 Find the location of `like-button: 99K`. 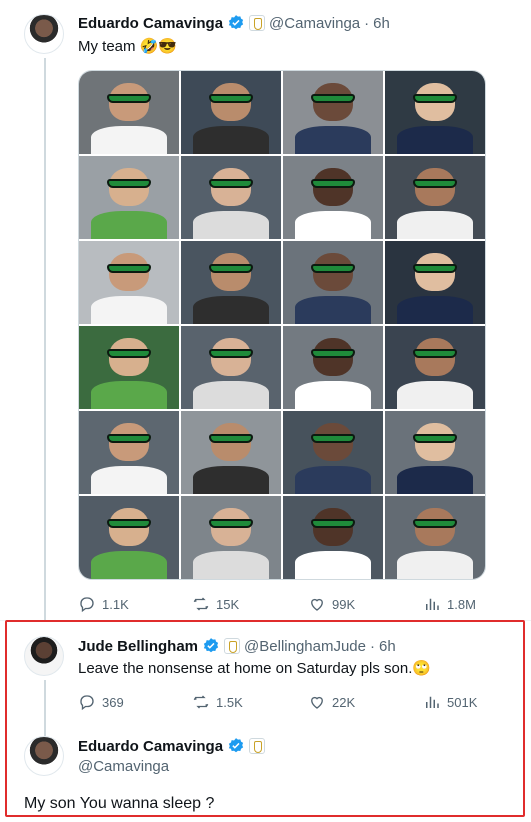

like-button: 99K is located at coordinates (331, 604).